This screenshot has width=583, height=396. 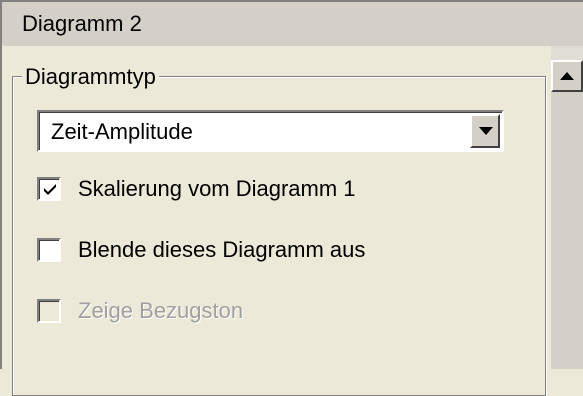 I want to click on panel-title: Diagramm 2, so click(x=82, y=23).